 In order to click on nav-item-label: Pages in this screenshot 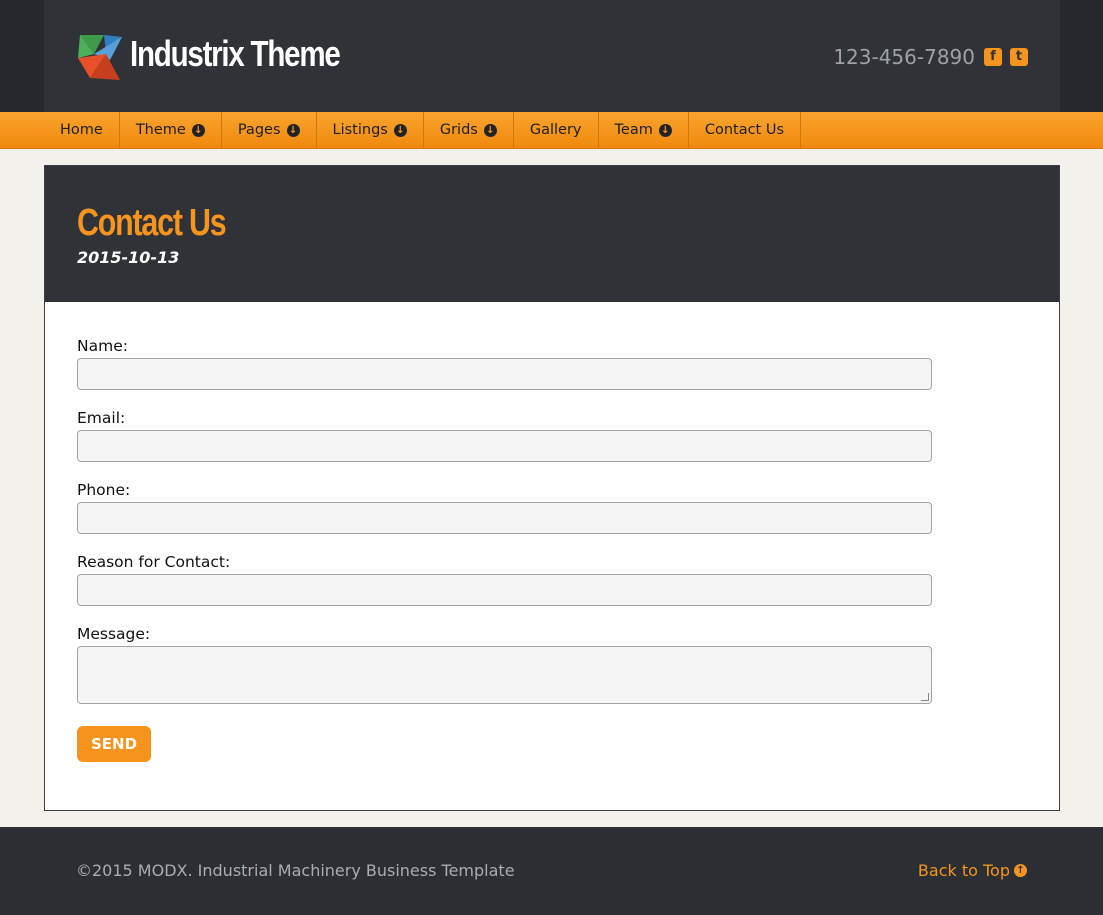, I will do `click(259, 130)`.